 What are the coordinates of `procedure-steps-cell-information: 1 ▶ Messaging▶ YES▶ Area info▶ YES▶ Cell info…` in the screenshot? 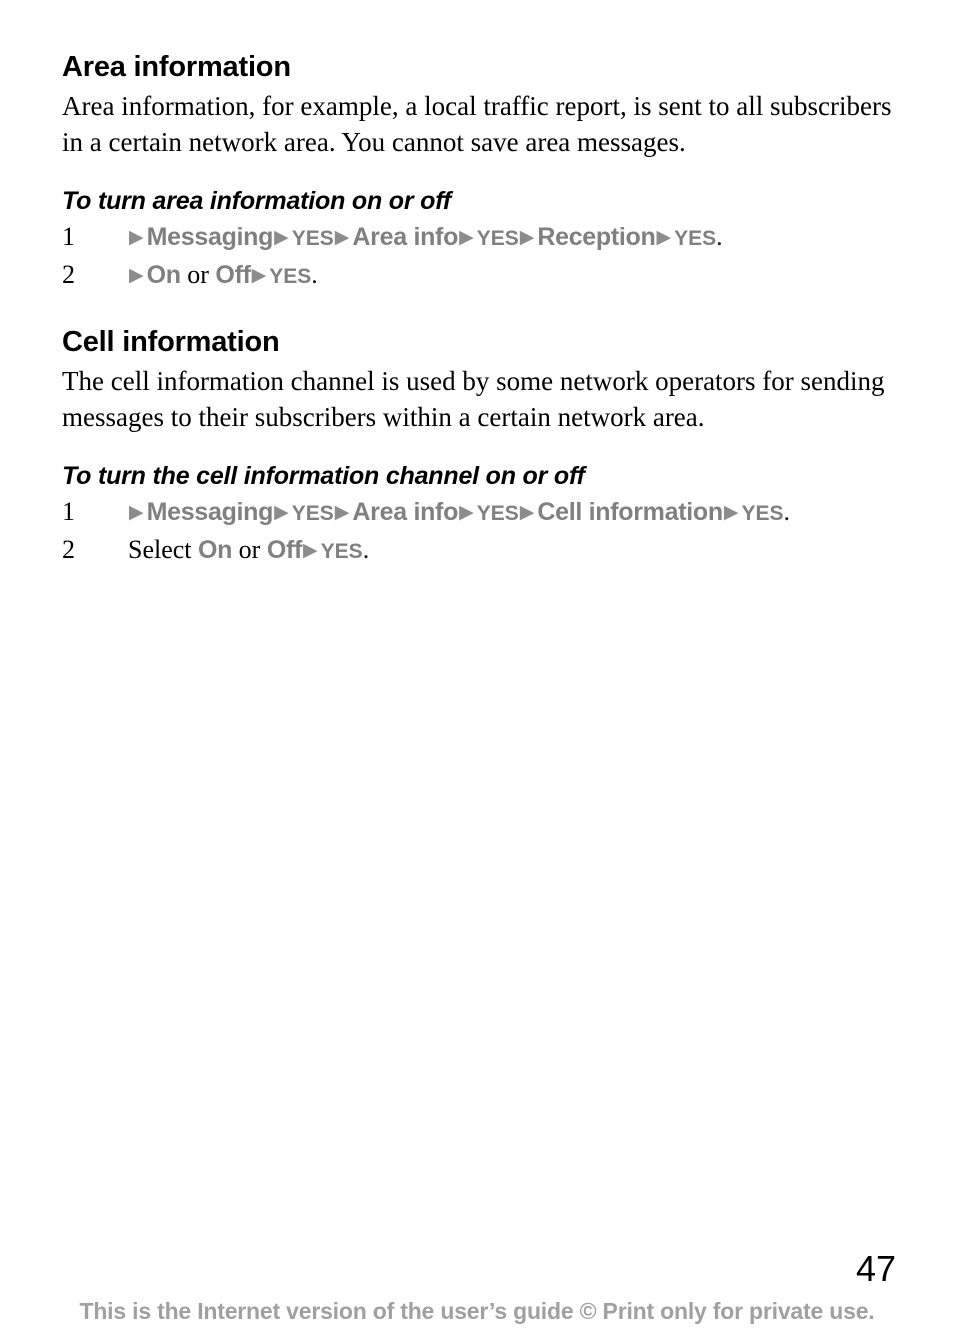 It's located at (477, 532).